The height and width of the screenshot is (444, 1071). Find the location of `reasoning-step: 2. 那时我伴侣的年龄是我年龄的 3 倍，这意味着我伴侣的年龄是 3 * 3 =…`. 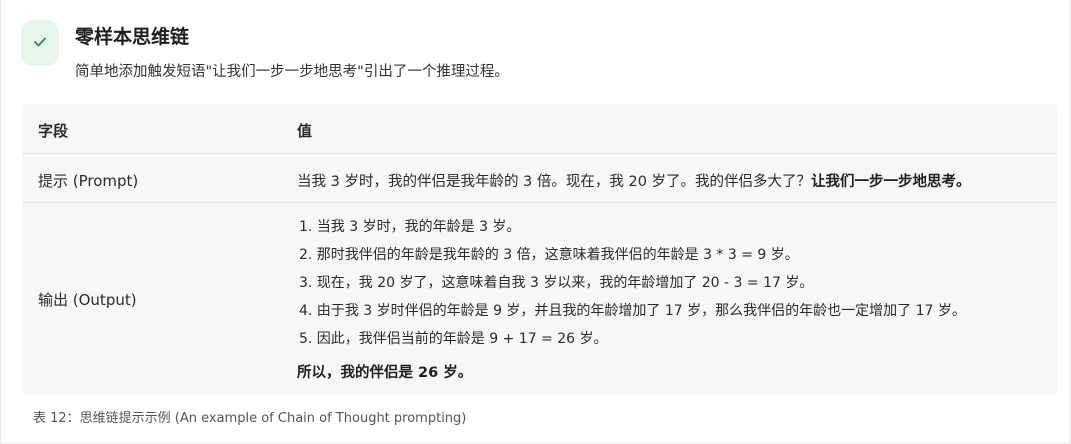

reasoning-step: 2. 那时我伴侣的年龄是我年龄的 3 倍，这意味着我伴侣的年龄是 3 * 3 =… is located at coordinates (549, 255).